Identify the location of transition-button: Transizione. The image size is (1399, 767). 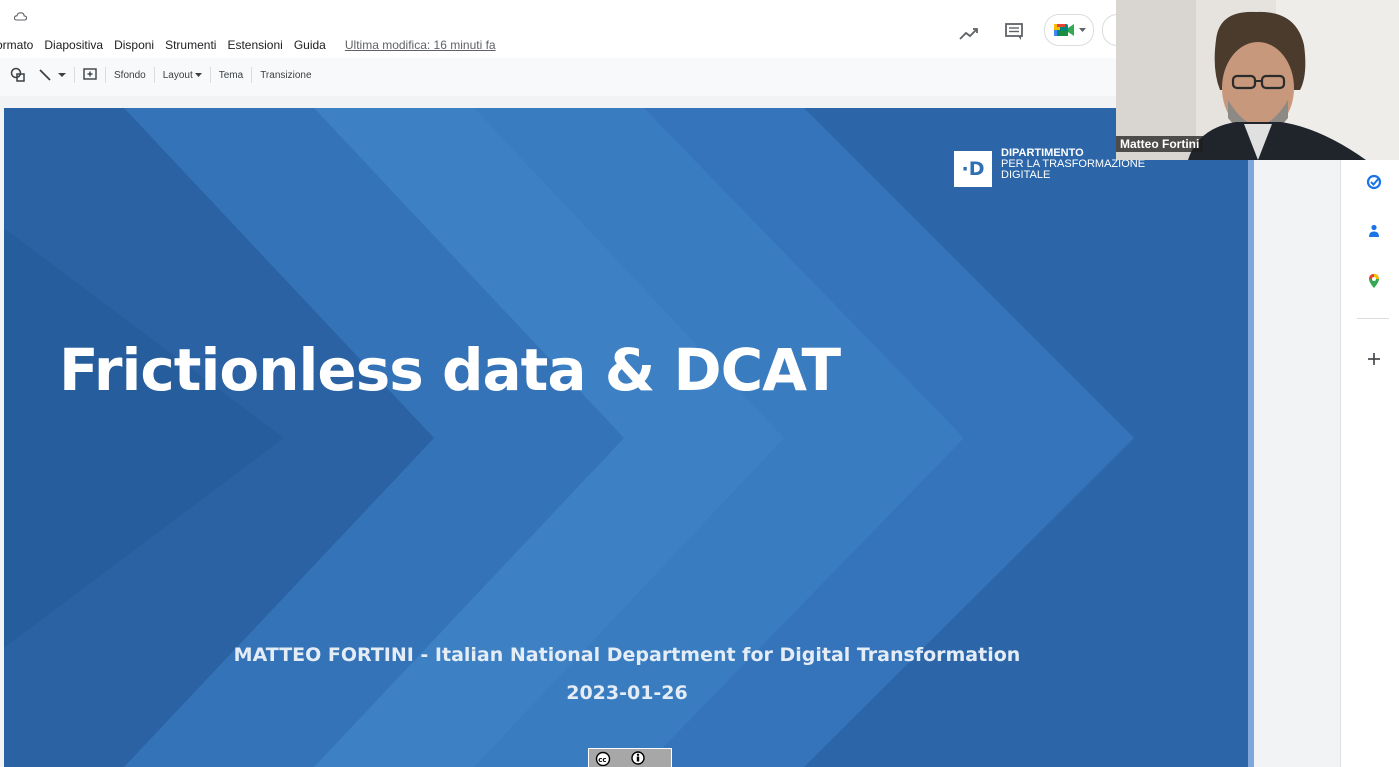
(285, 75).